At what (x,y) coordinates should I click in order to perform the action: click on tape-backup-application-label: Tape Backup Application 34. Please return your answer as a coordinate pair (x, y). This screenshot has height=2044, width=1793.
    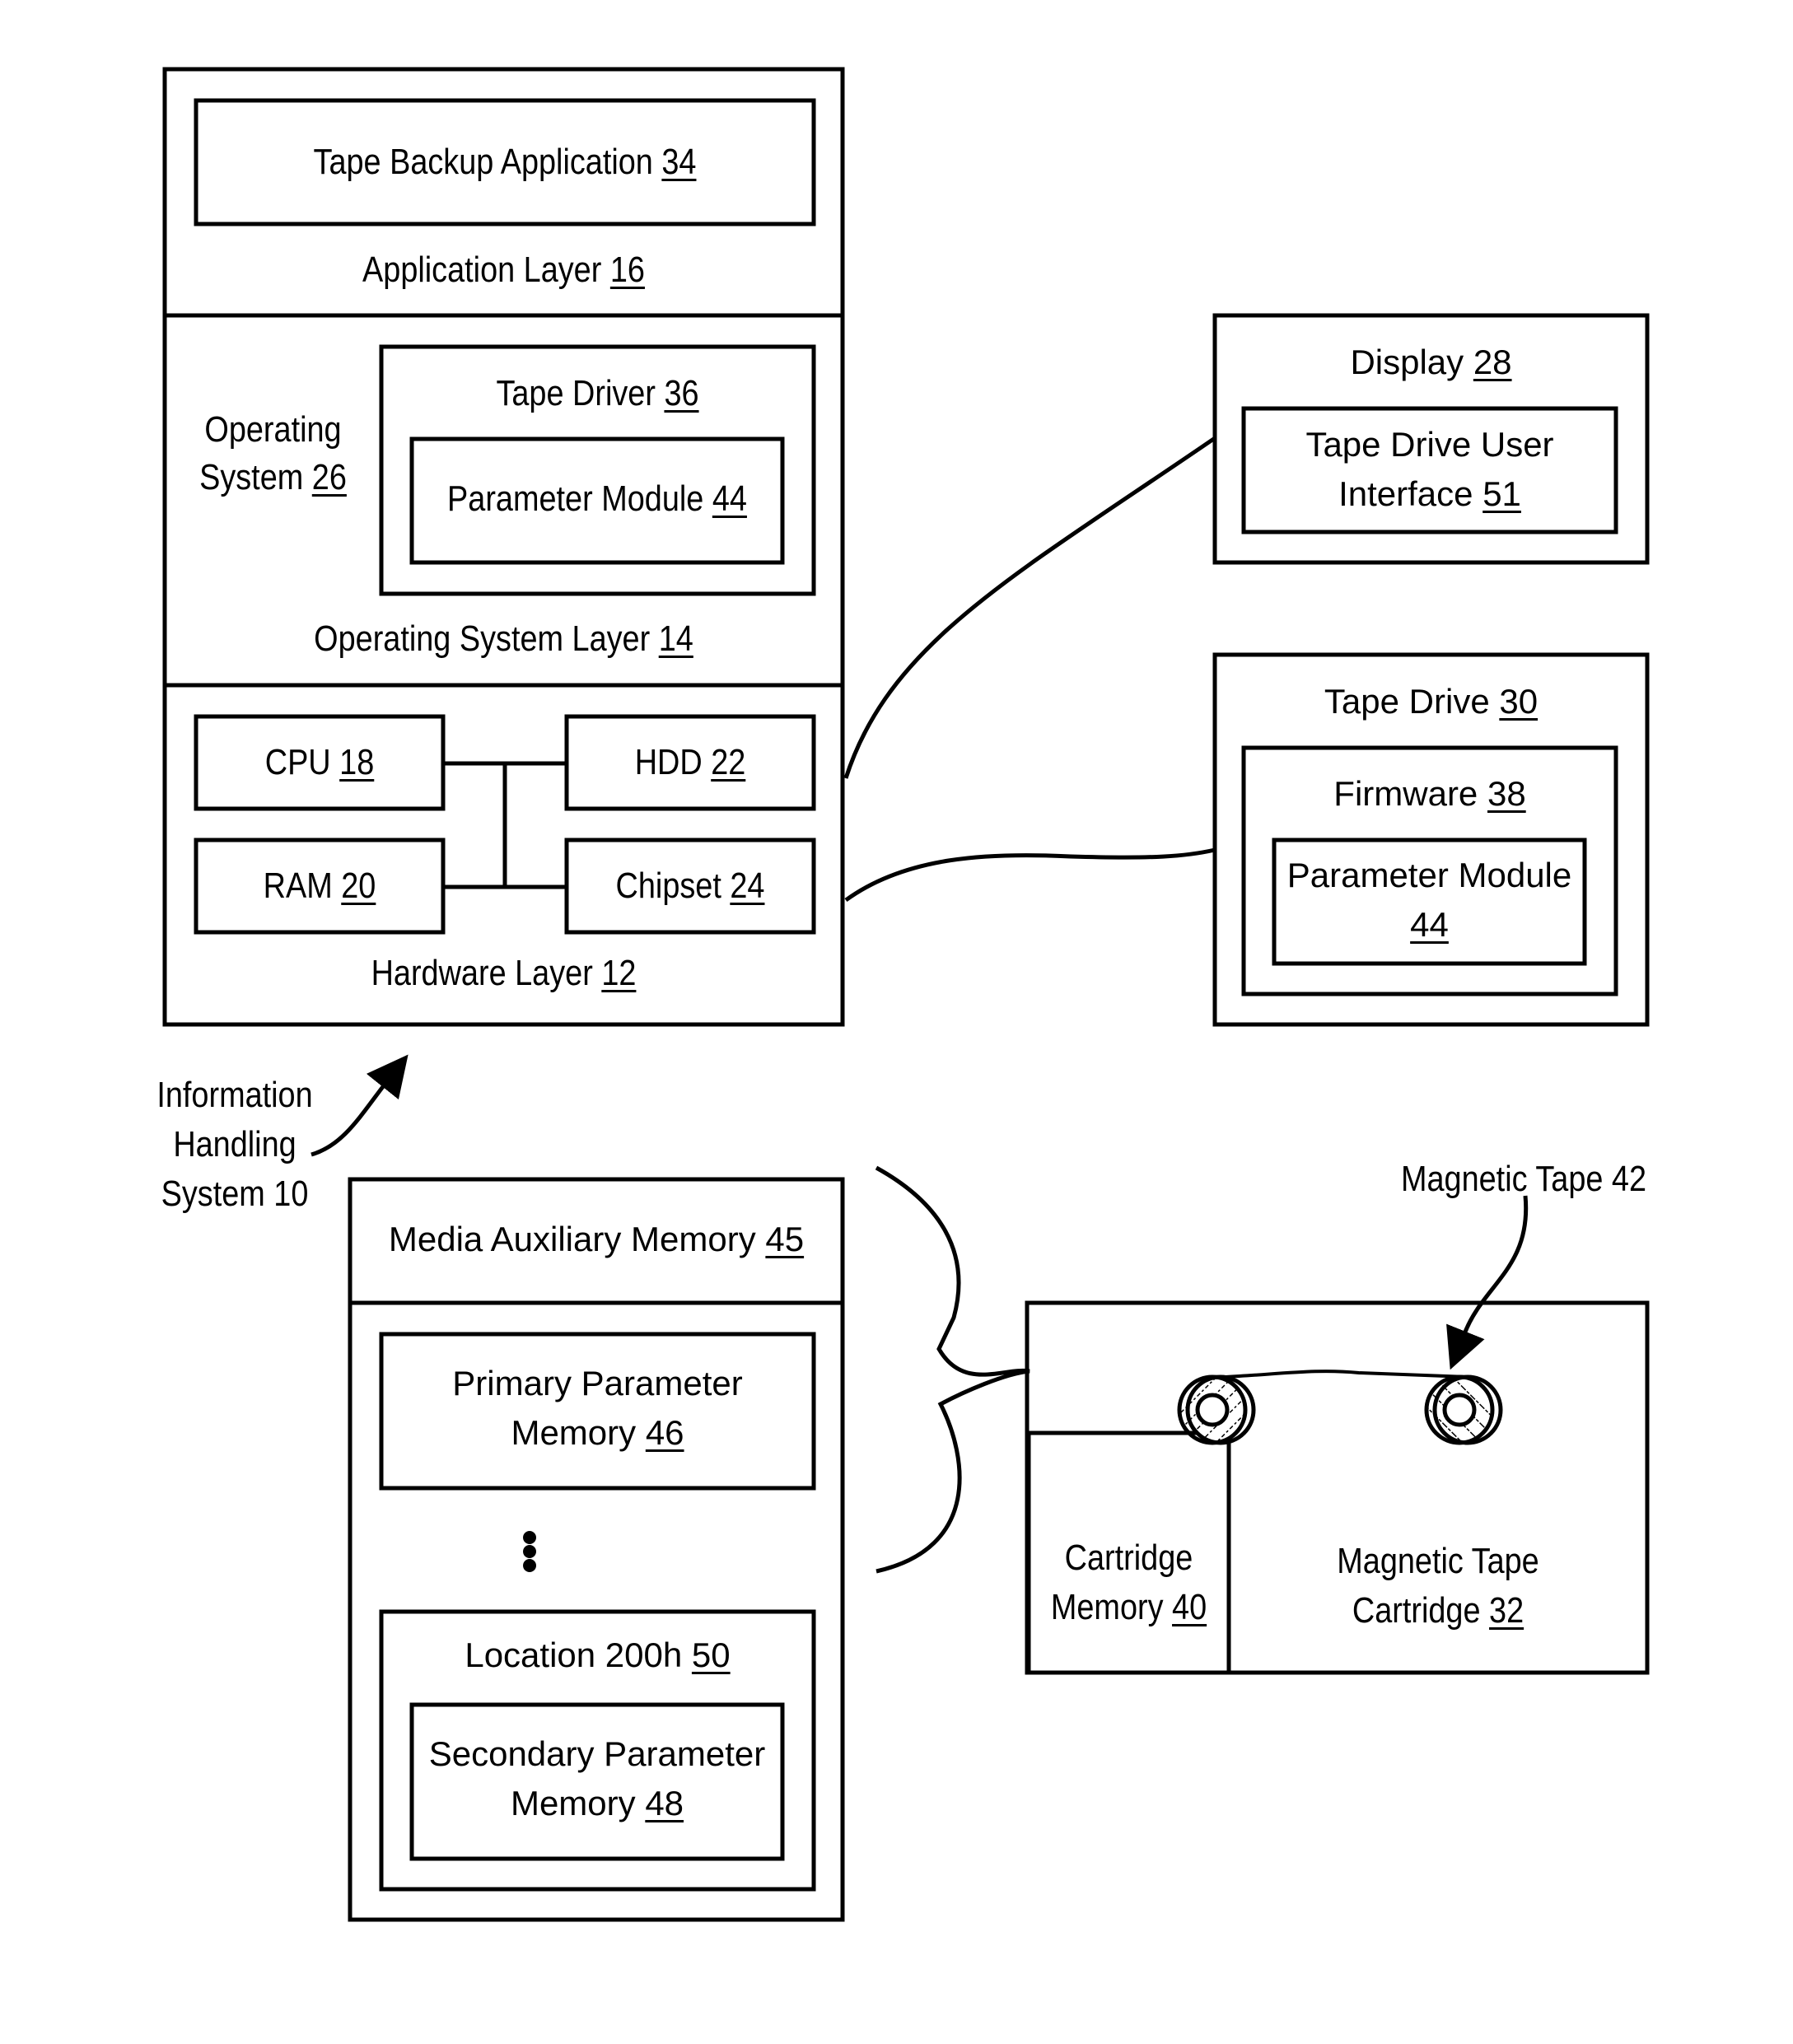
    Looking at the image, I should click on (505, 162).